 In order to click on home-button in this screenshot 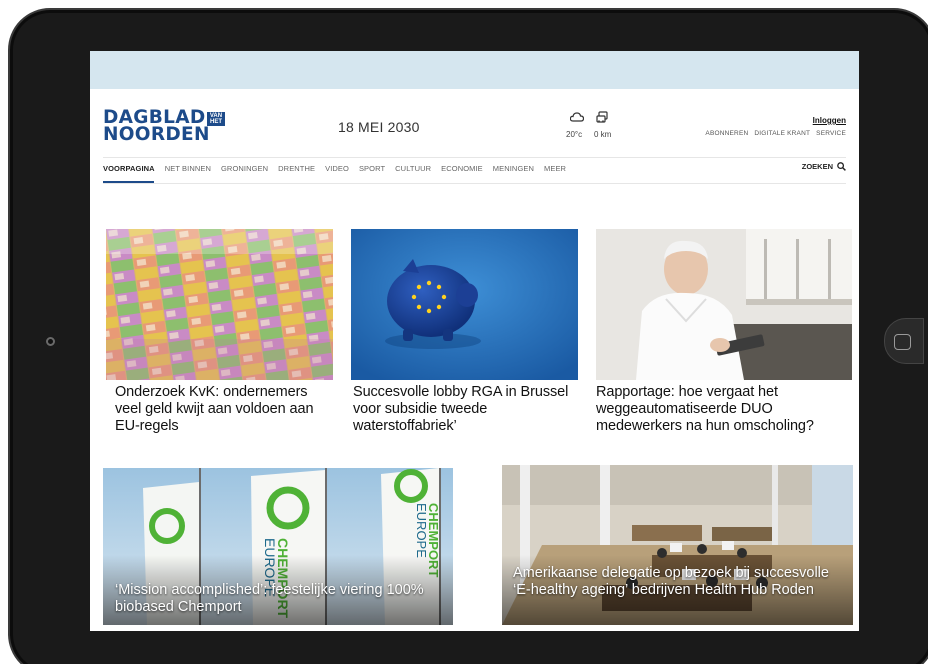, I will do `click(904, 341)`.